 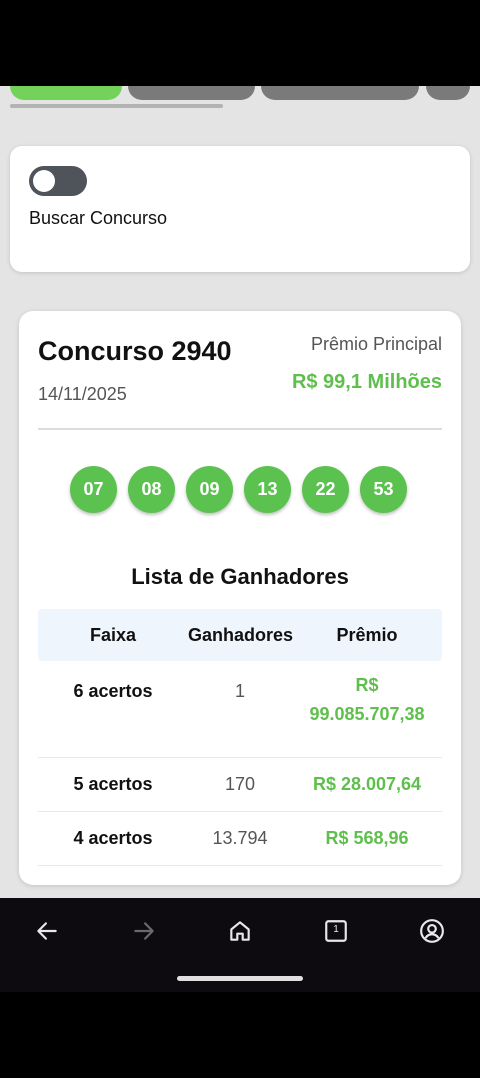 I want to click on header-prize: Prêmio, so click(x=367, y=634).